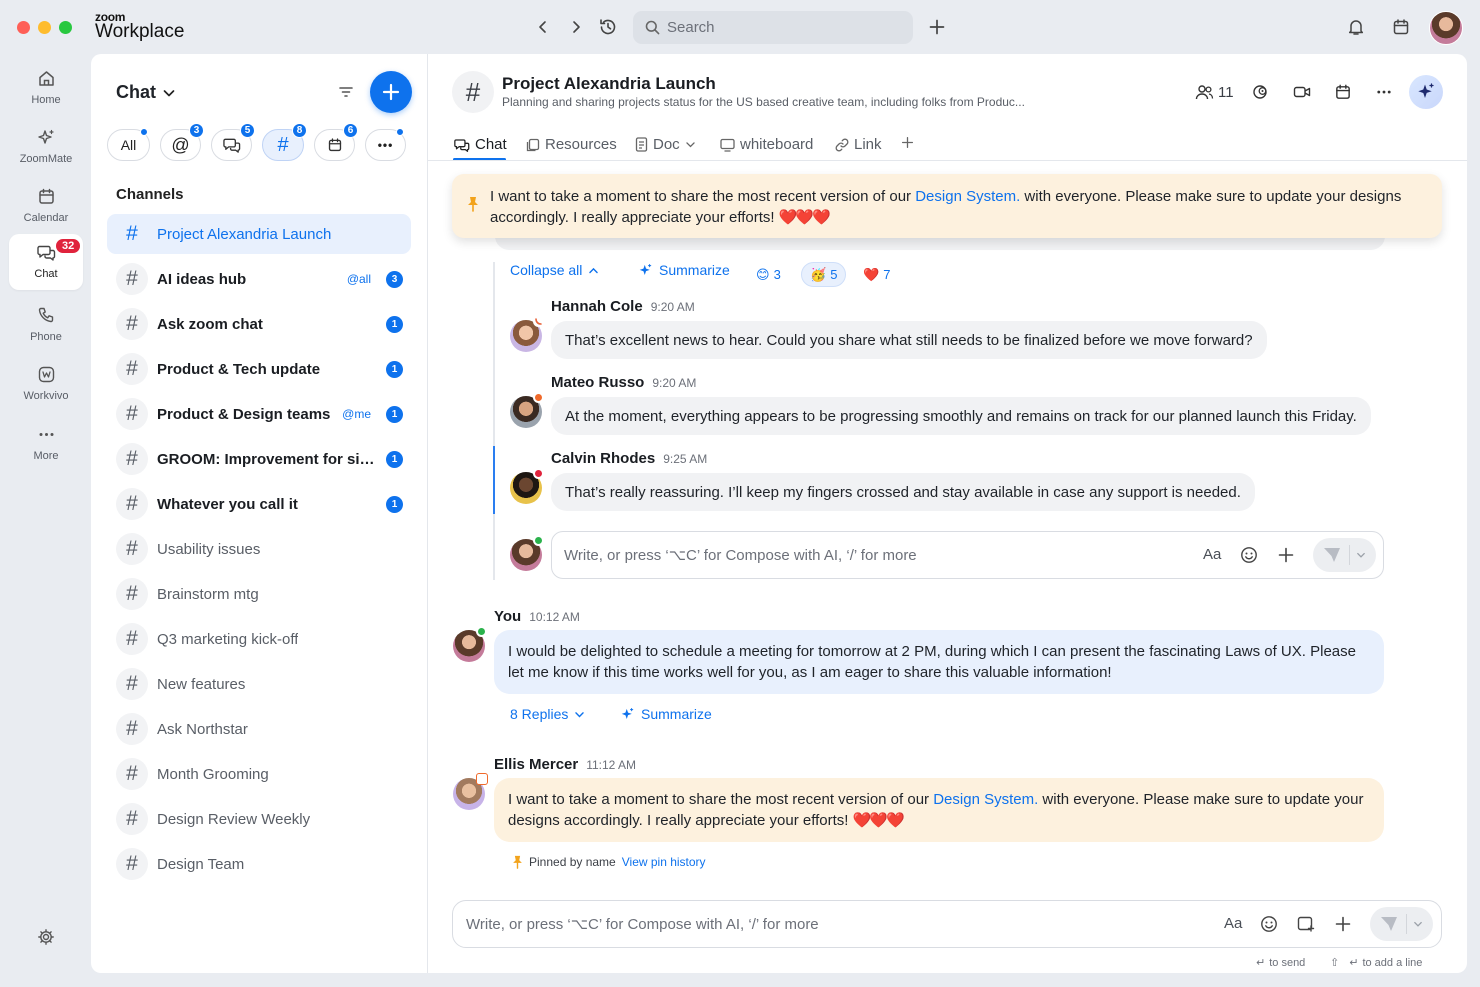 Image resolution: width=1480 pixels, height=987 pixels. Describe the element at coordinates (1261, 92) in the screenshot. I see `huddle-icon` at that location.